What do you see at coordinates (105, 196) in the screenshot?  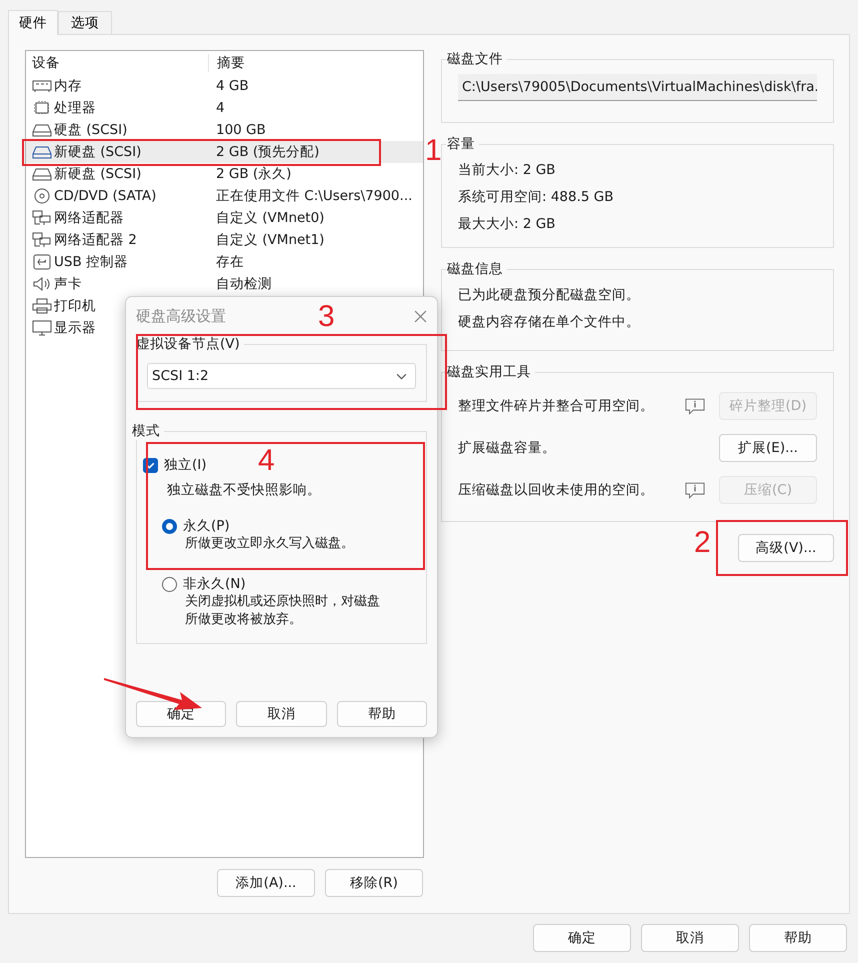 I see `device-name: CD/DVD (SATA)` at bounding box center [105, 196].